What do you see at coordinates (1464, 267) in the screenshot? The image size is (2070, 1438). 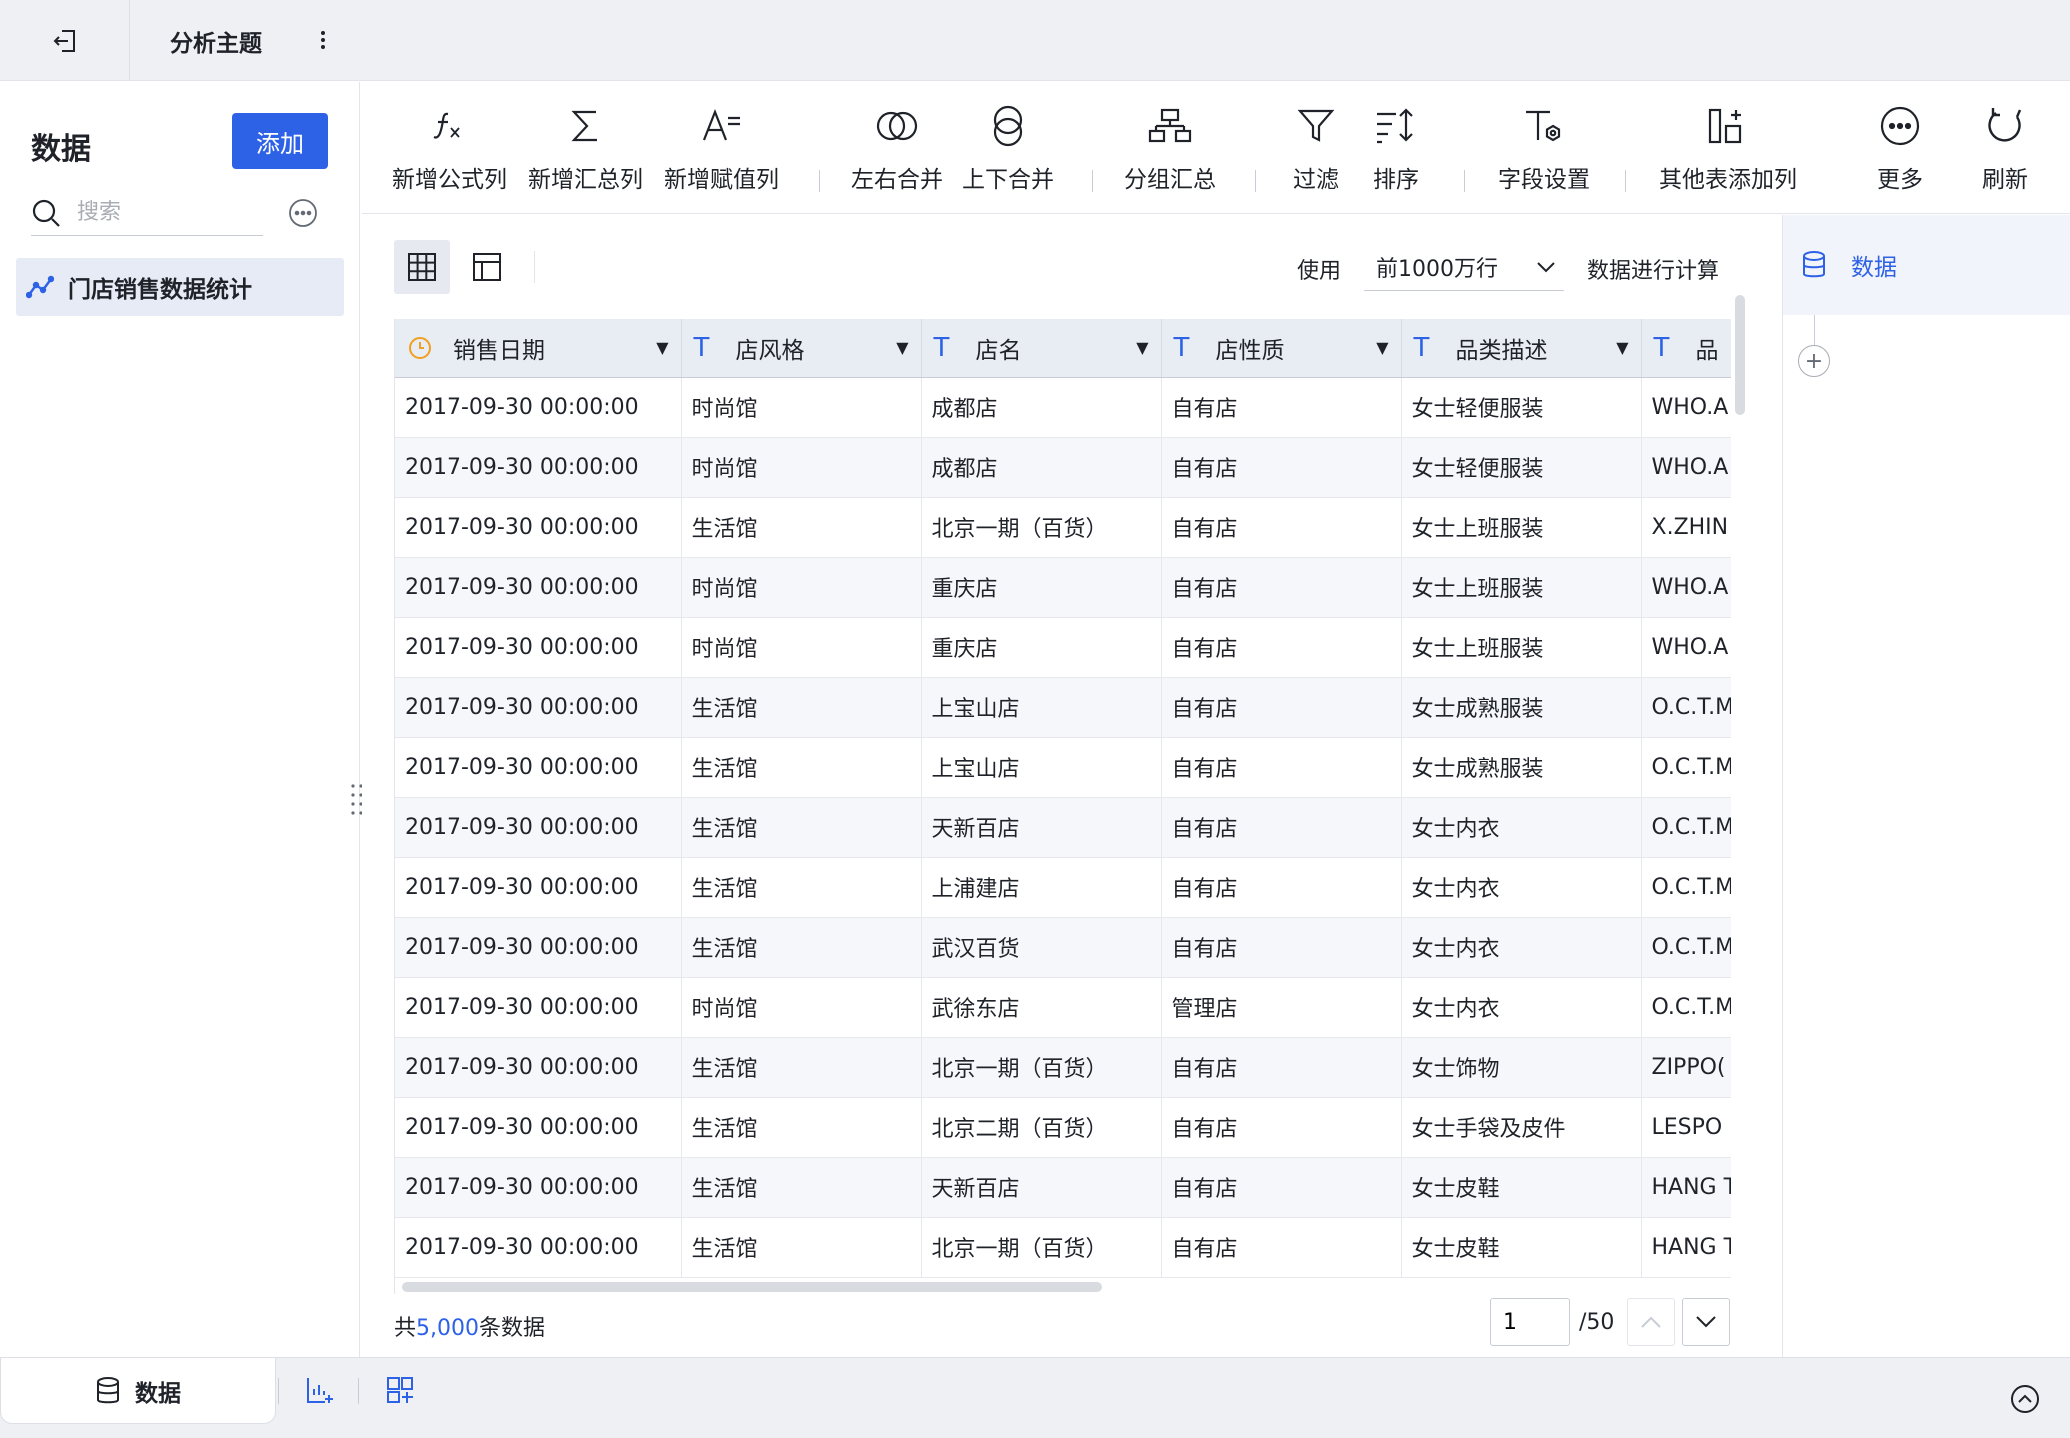 I see `row-limit-select: 前1000万行` at bounding box center [1464, 267].